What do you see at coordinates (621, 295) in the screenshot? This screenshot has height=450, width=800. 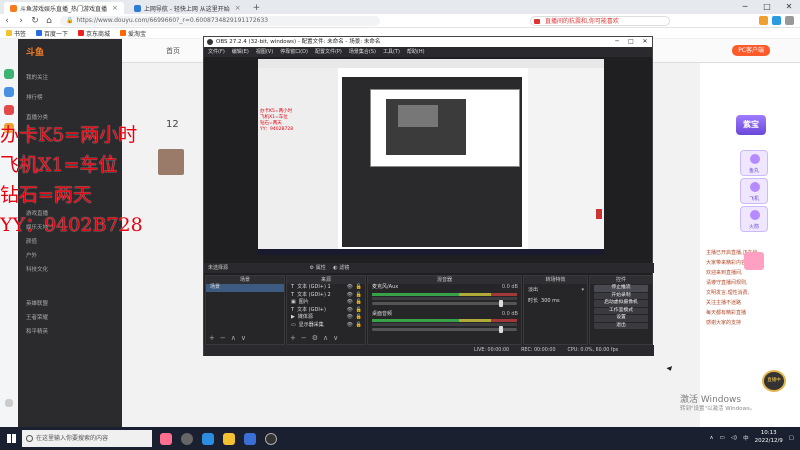 I see `start-recording-button: 开始录制` at bounding box center [621, 295].